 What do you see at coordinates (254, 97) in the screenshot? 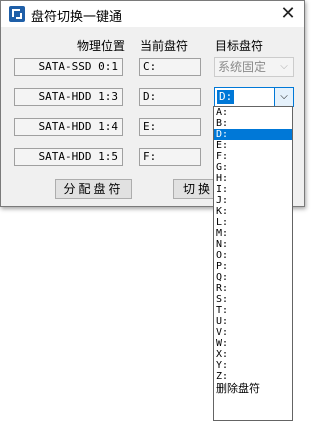
I see `target-select: D: ⌵` at bounding box center [254, 97].